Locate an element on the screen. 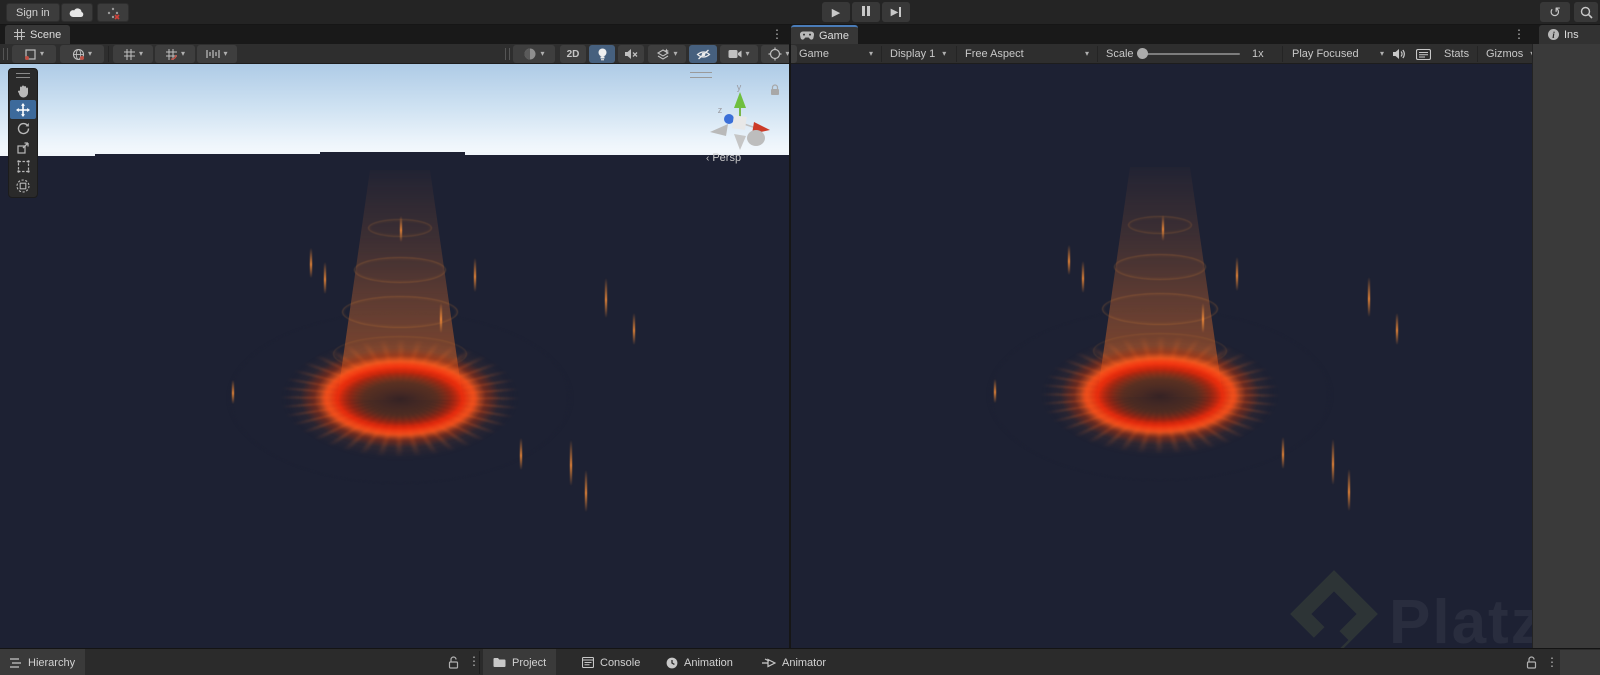 This screenshot has width=1600, height=675. pause-button is located at coordinates (866, 12).